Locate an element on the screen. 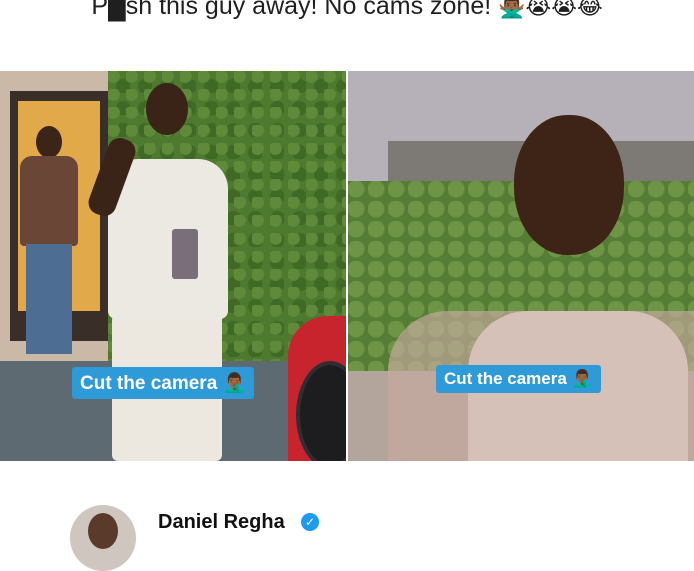 This screenshot has height=571, width=694. verified-badge-icon: ✓ is located at coordinates (310, 522).